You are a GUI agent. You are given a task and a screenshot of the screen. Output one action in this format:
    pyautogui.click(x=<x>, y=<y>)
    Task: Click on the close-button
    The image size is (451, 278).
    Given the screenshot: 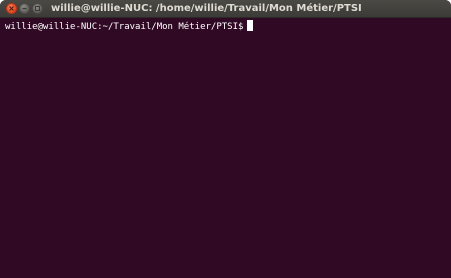 What is the action you would take?
    pyautogui.click(x=11, y=8)
    